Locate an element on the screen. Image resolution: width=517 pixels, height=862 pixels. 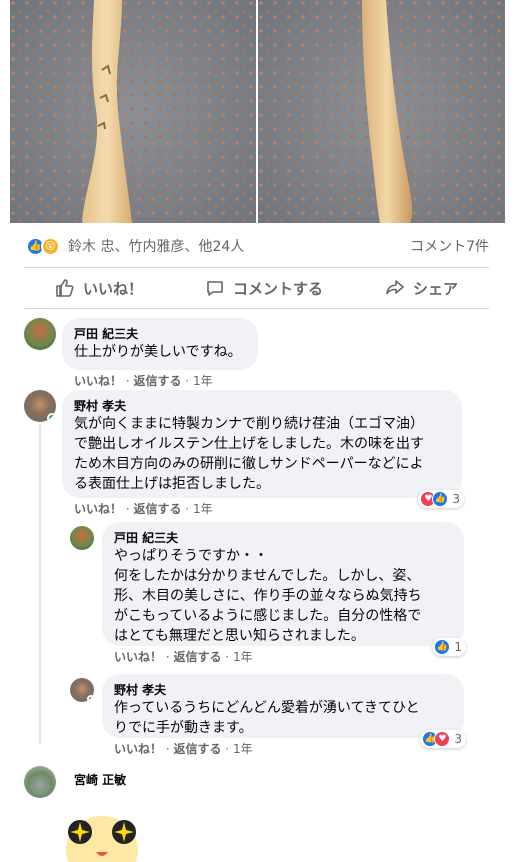
post-actions: いいね！ コメントする シェア is located at coordinates (256, 288).